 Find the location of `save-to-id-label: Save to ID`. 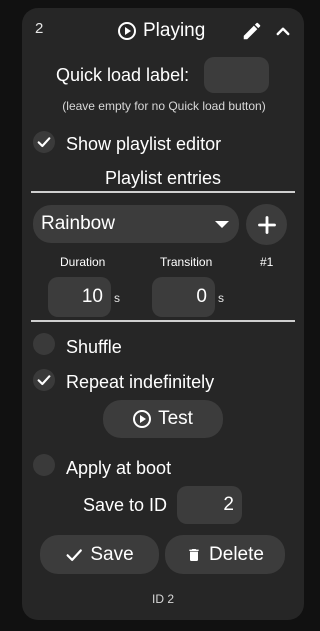

save-to-id-label: Save to ID is located at coordinates (125, 505).